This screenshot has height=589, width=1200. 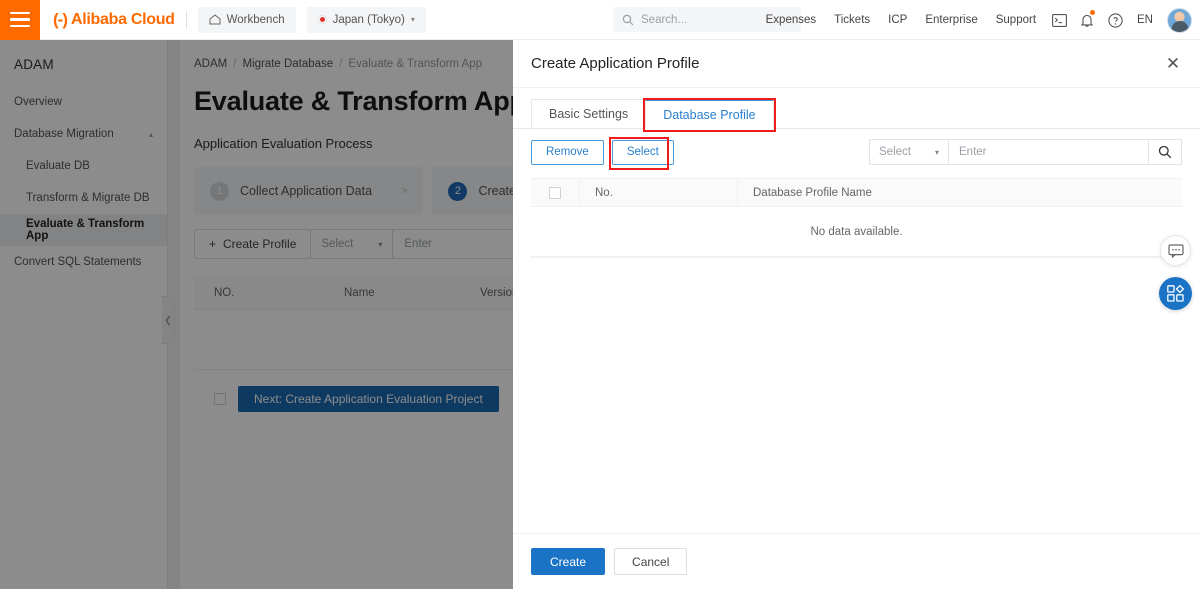 I want to click on region-label: Japan (Tokyo), so click(x=368, y=19).